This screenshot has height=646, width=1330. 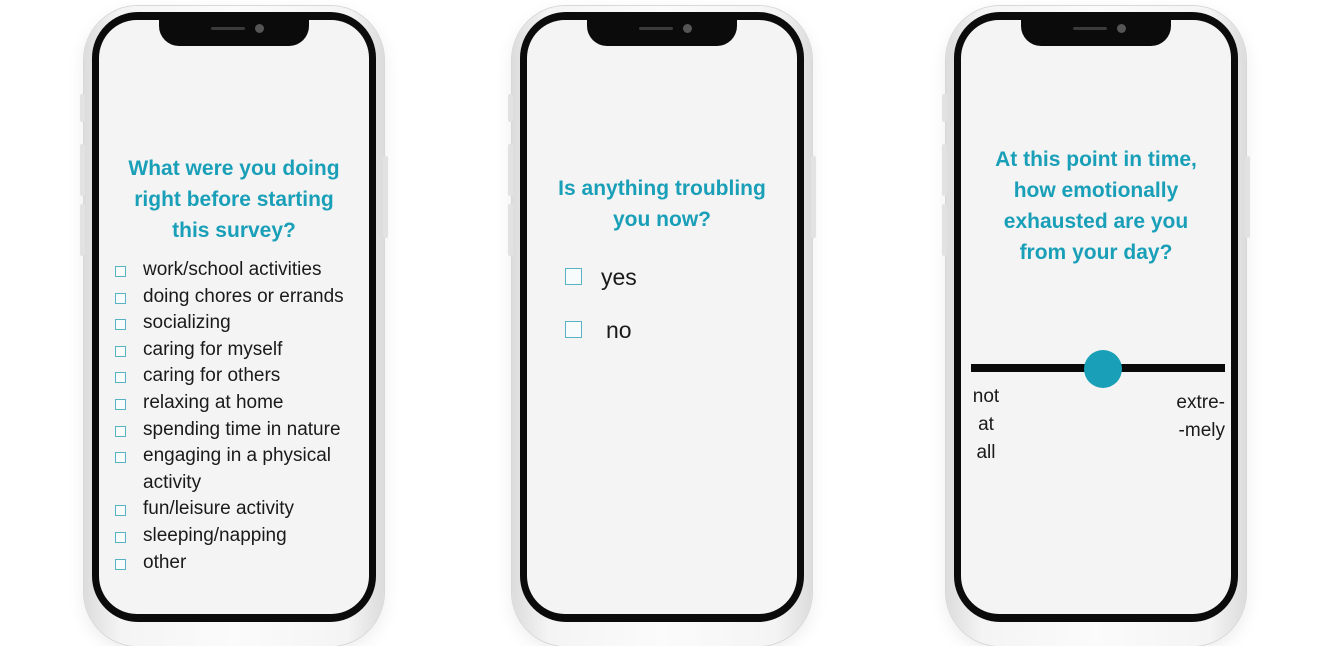 I want to click on option-label: spending time in nature, so click(x=242, y=429).